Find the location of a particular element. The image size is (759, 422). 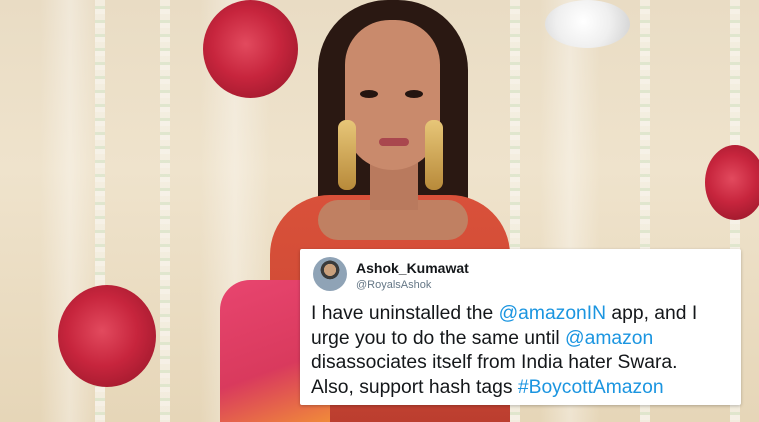

tweet-text-segment: urge you to do the same until is located at coordinates (438, 338).